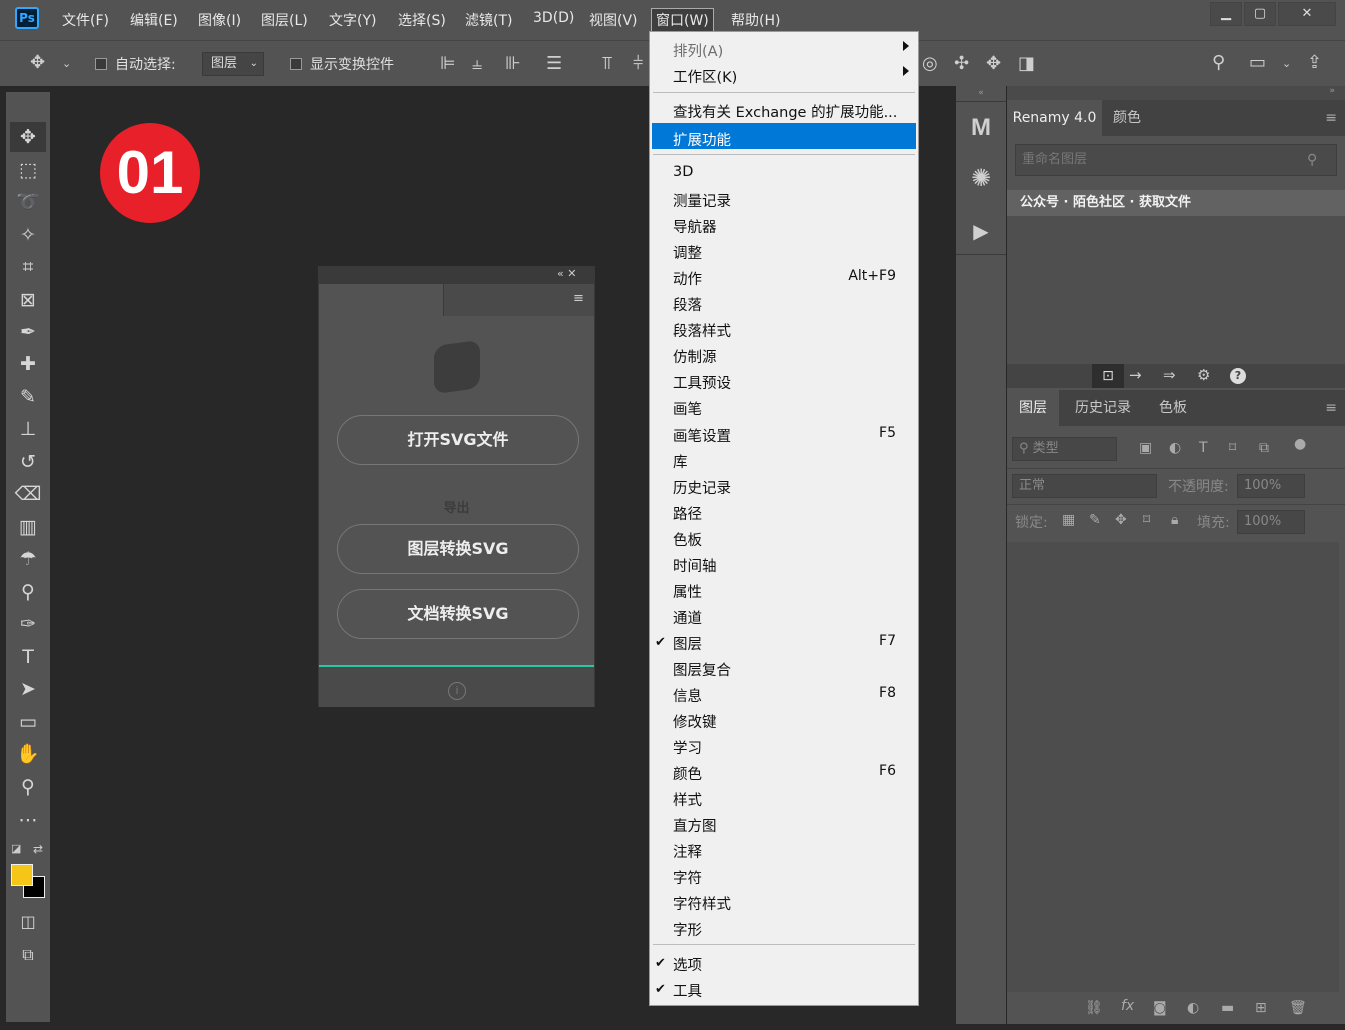 This screenshot has width=1345, height=1030. Describe the element at coordinates (28, 429) in the screenshot. I see `stamp-tool-icon: ⊥` at that location.